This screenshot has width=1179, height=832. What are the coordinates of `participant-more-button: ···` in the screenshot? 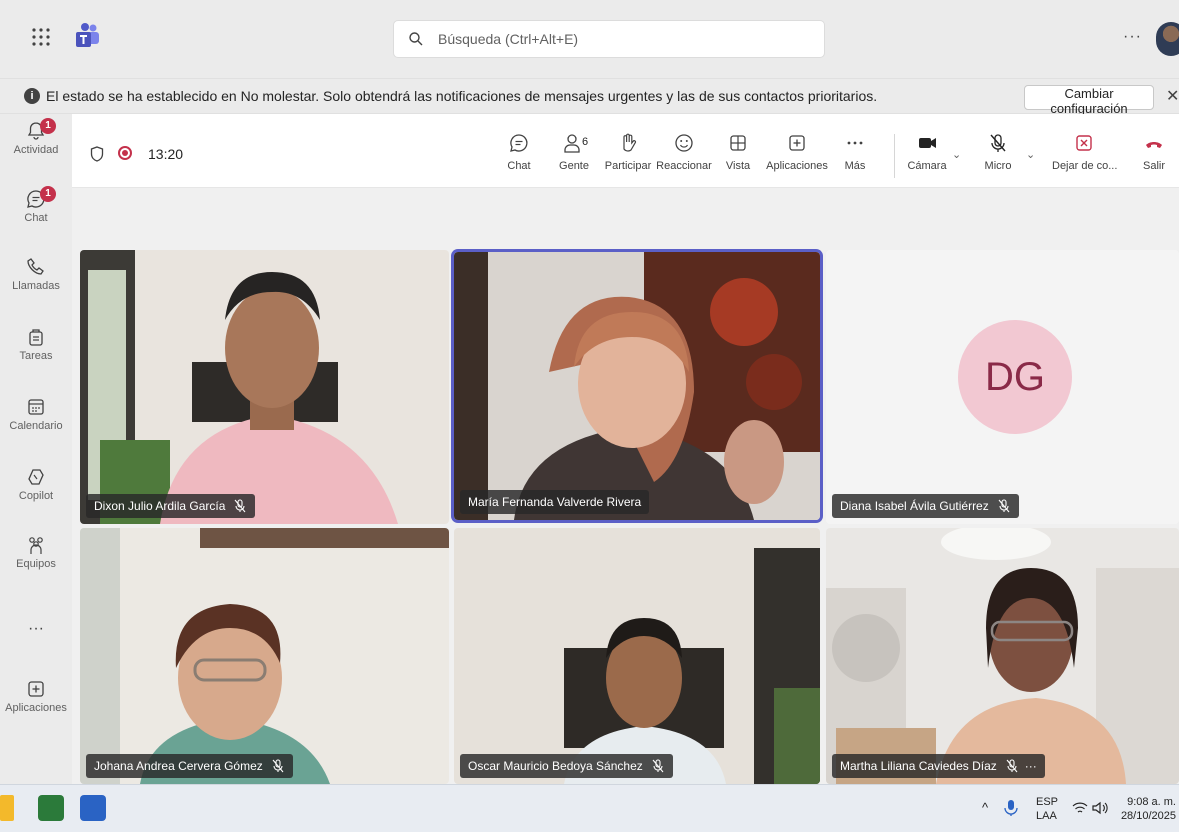 It's located at (1031, 766).